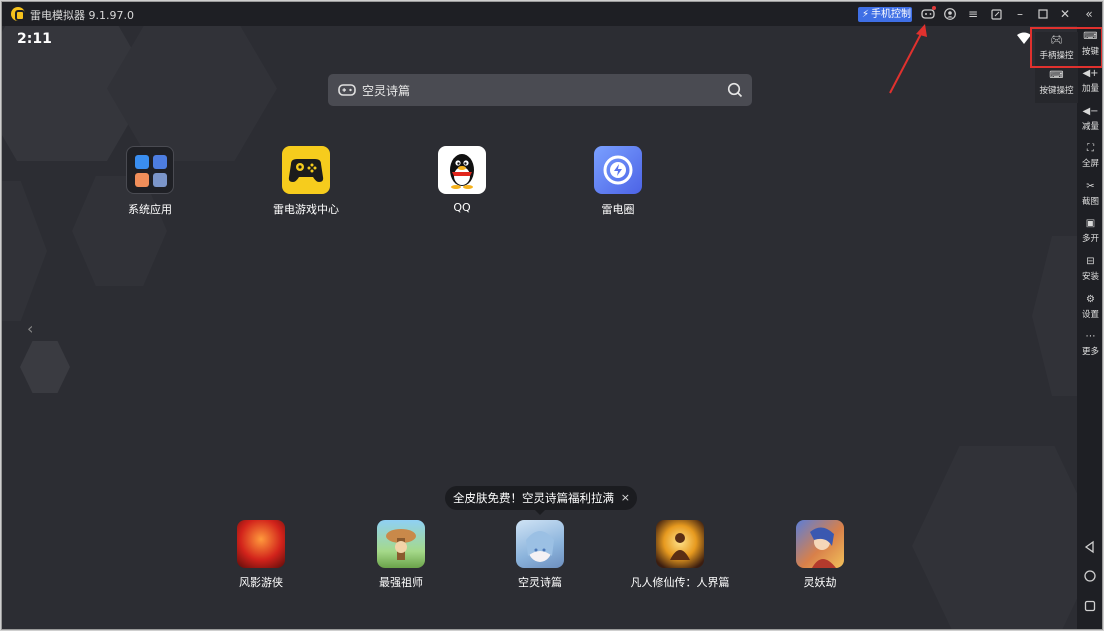  I want to click on multi-window-icon: ▣, so click(1090, 223).